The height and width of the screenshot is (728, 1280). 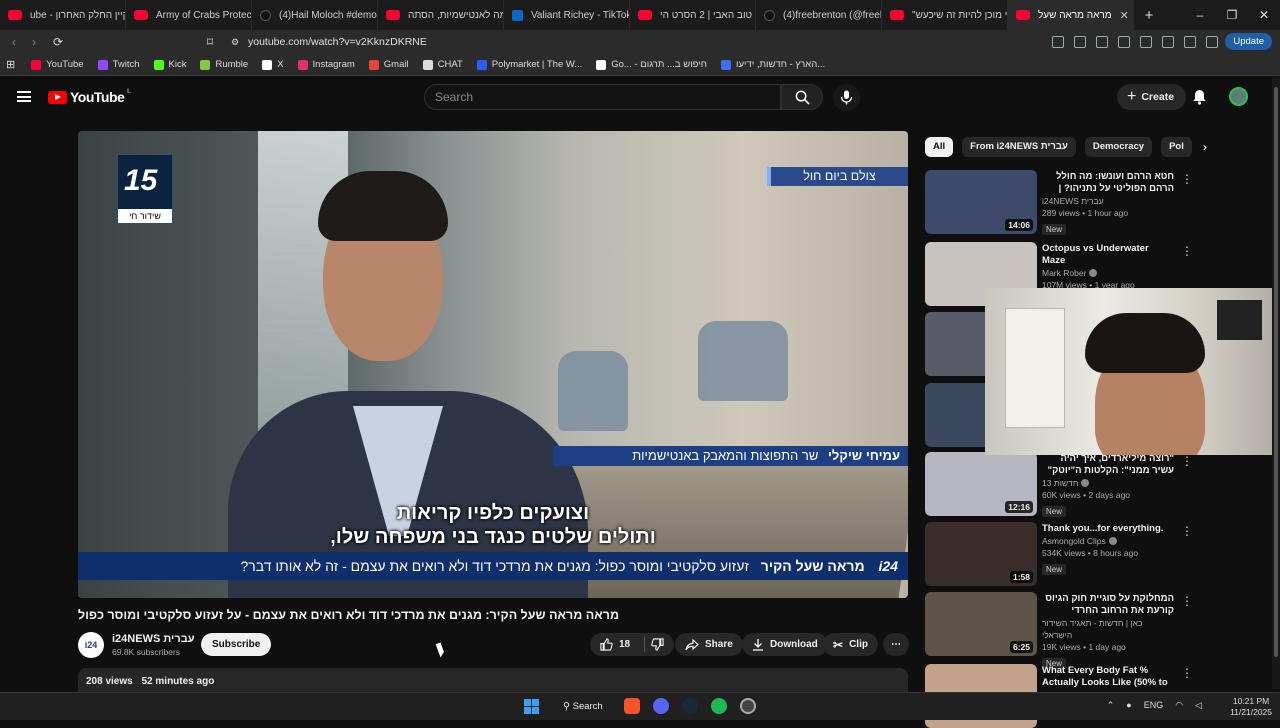 What do you see at coordinates (210, 42) in the screenshot?
I see `bookmark-icon: ⌑` at bounding box center [210, 42].